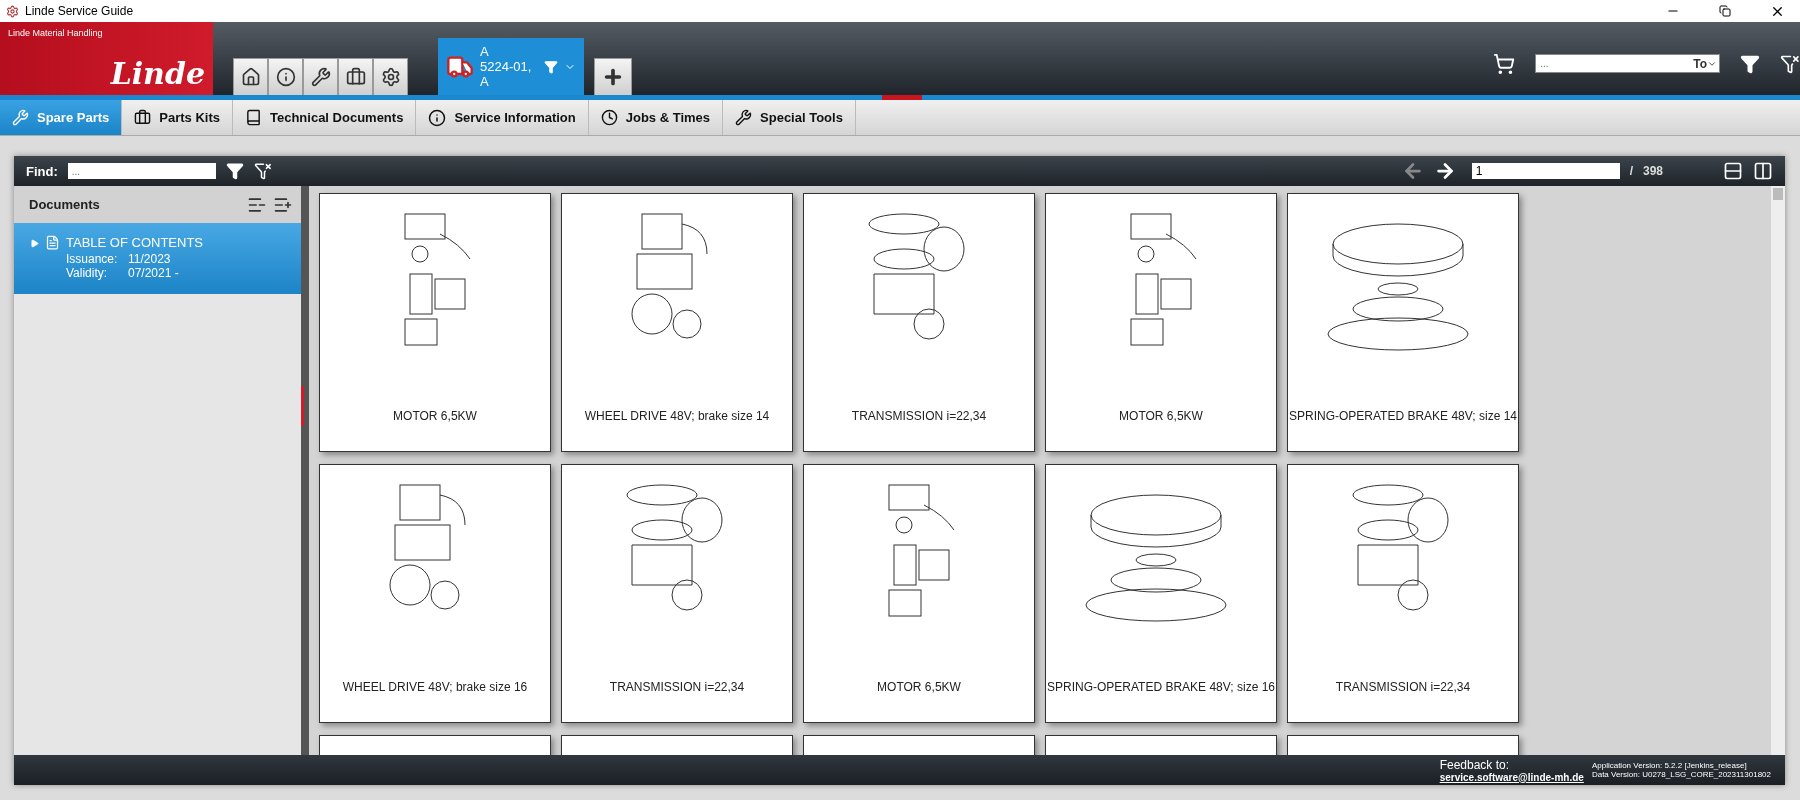 This screenshot has height=800, width=1800. Describe the element at coordinates (435, 687) in the screenshot. I see `card-title: WHEEL DRIVE 48V; brake size 16` at that location.